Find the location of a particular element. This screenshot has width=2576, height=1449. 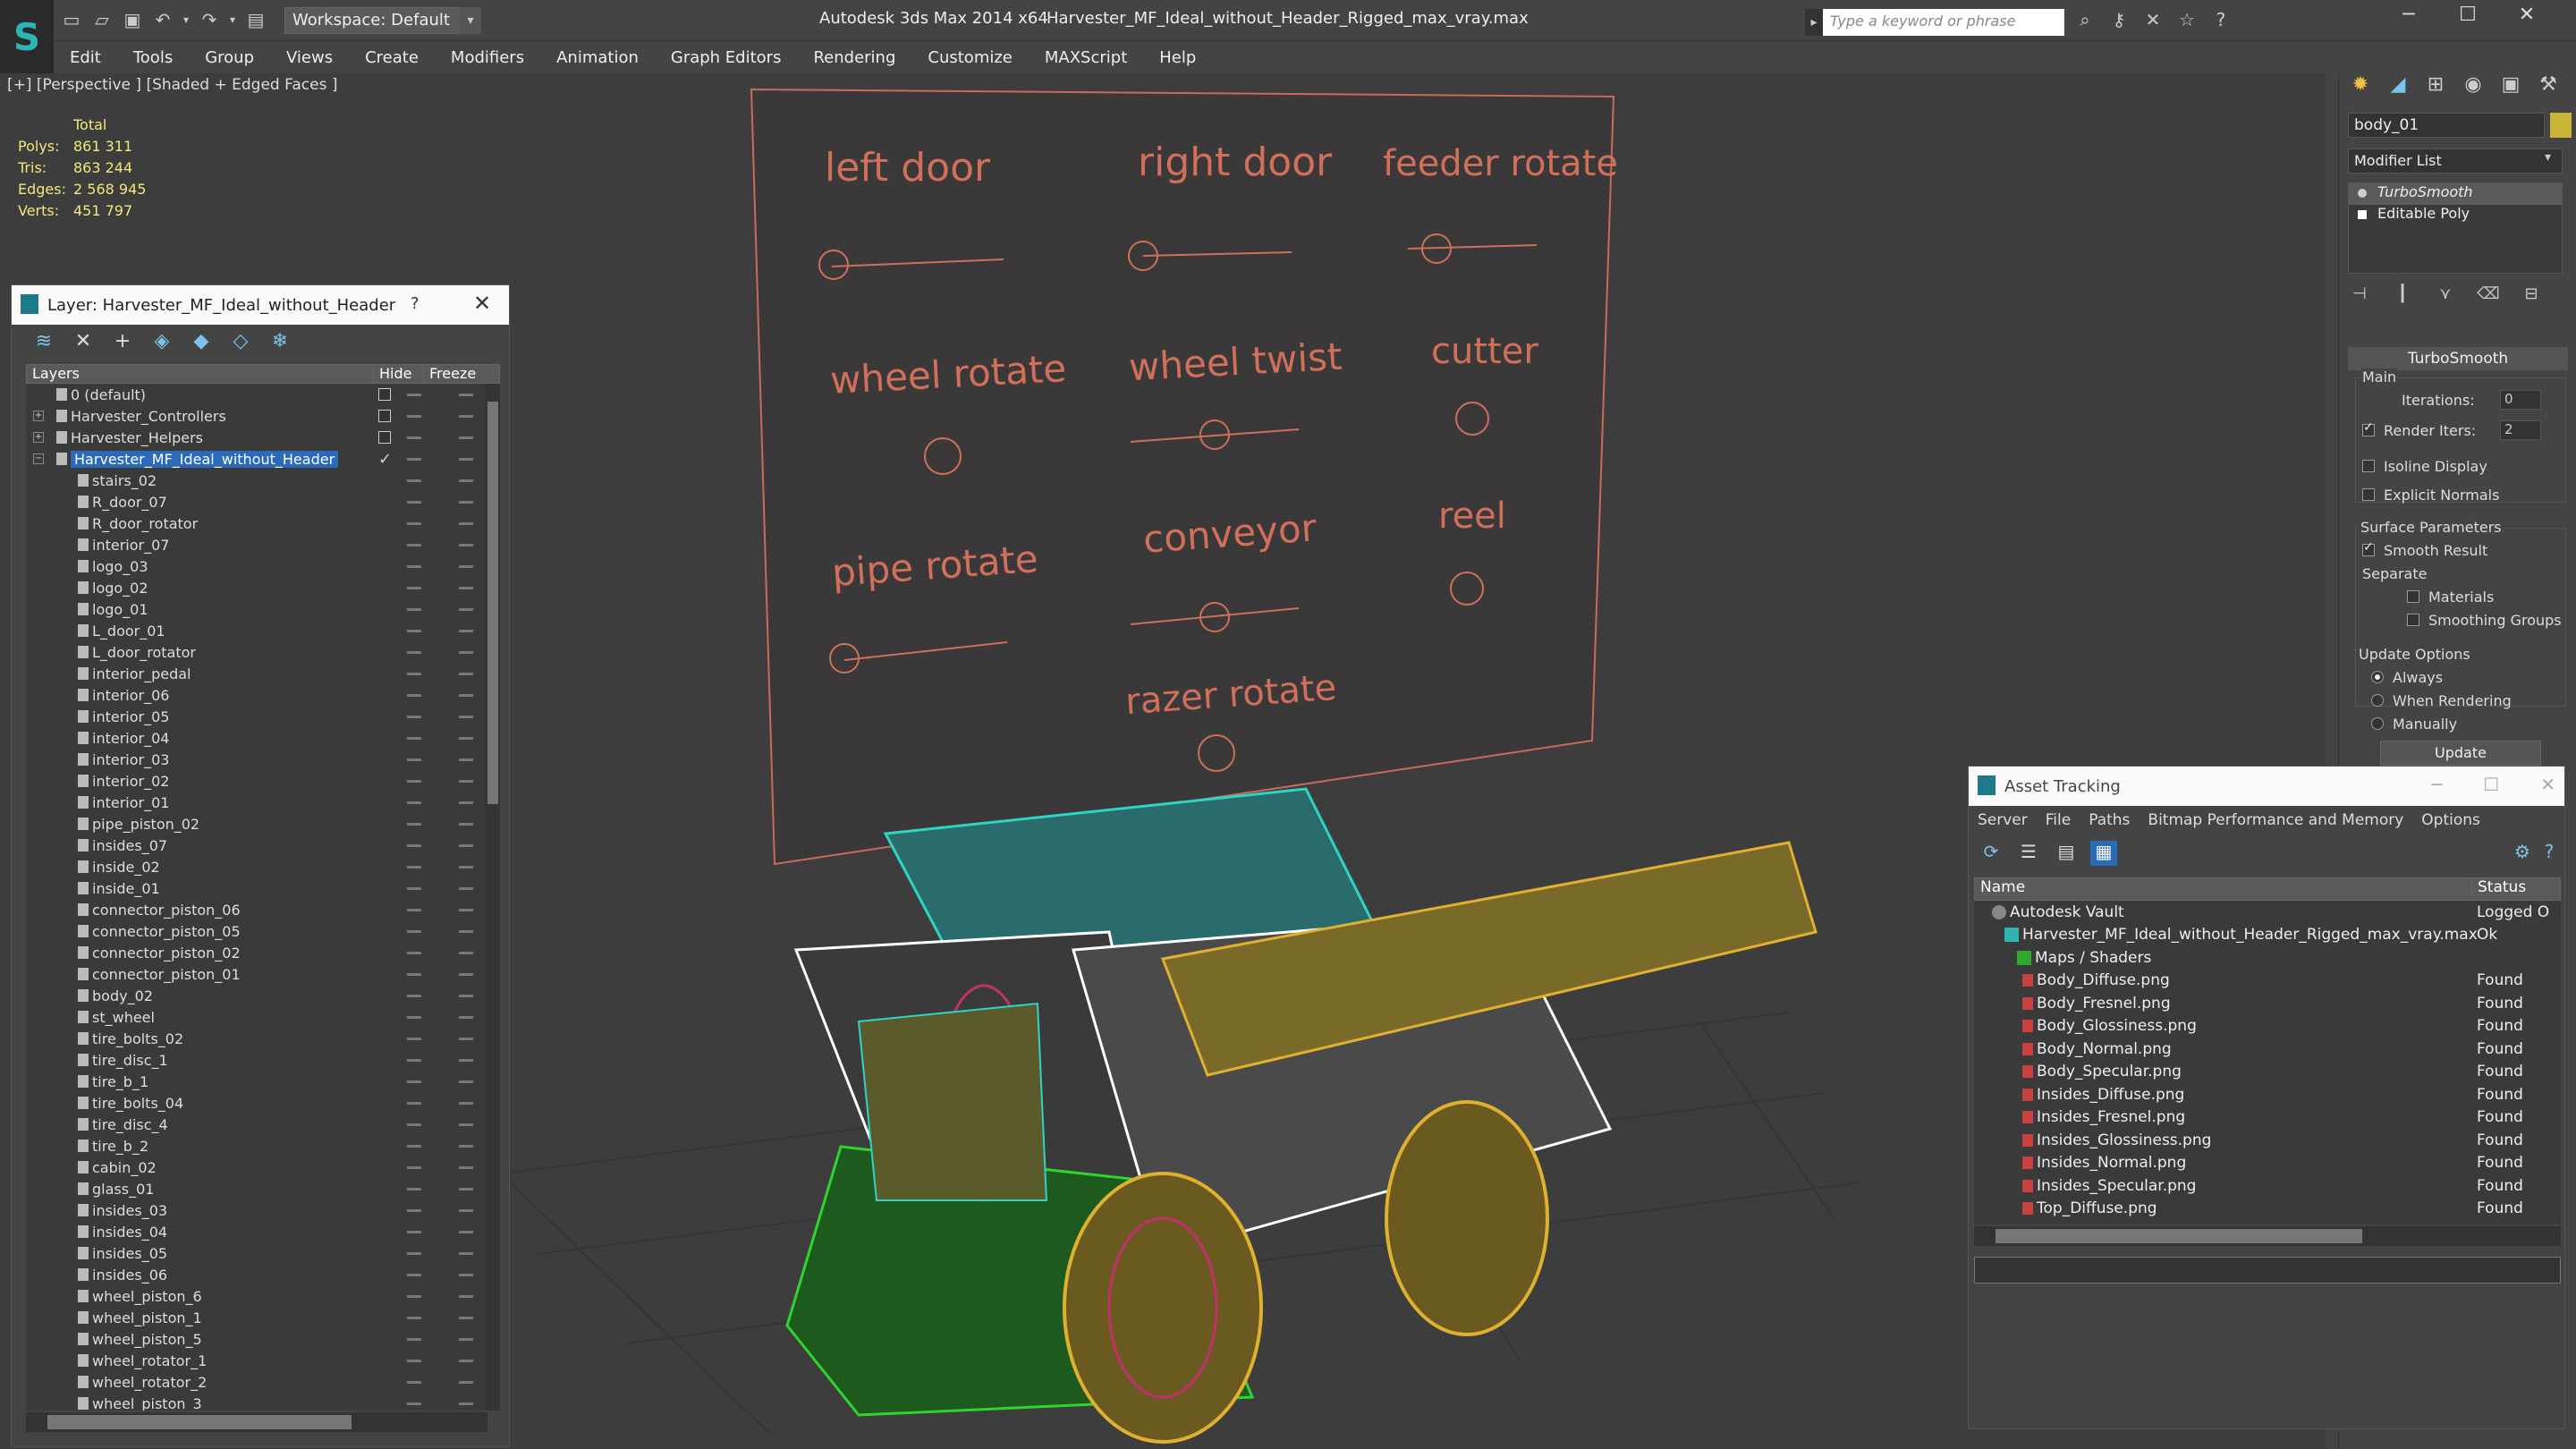

modifier-list-dropdown: Modifier List is located at coordinates (2455, 161).